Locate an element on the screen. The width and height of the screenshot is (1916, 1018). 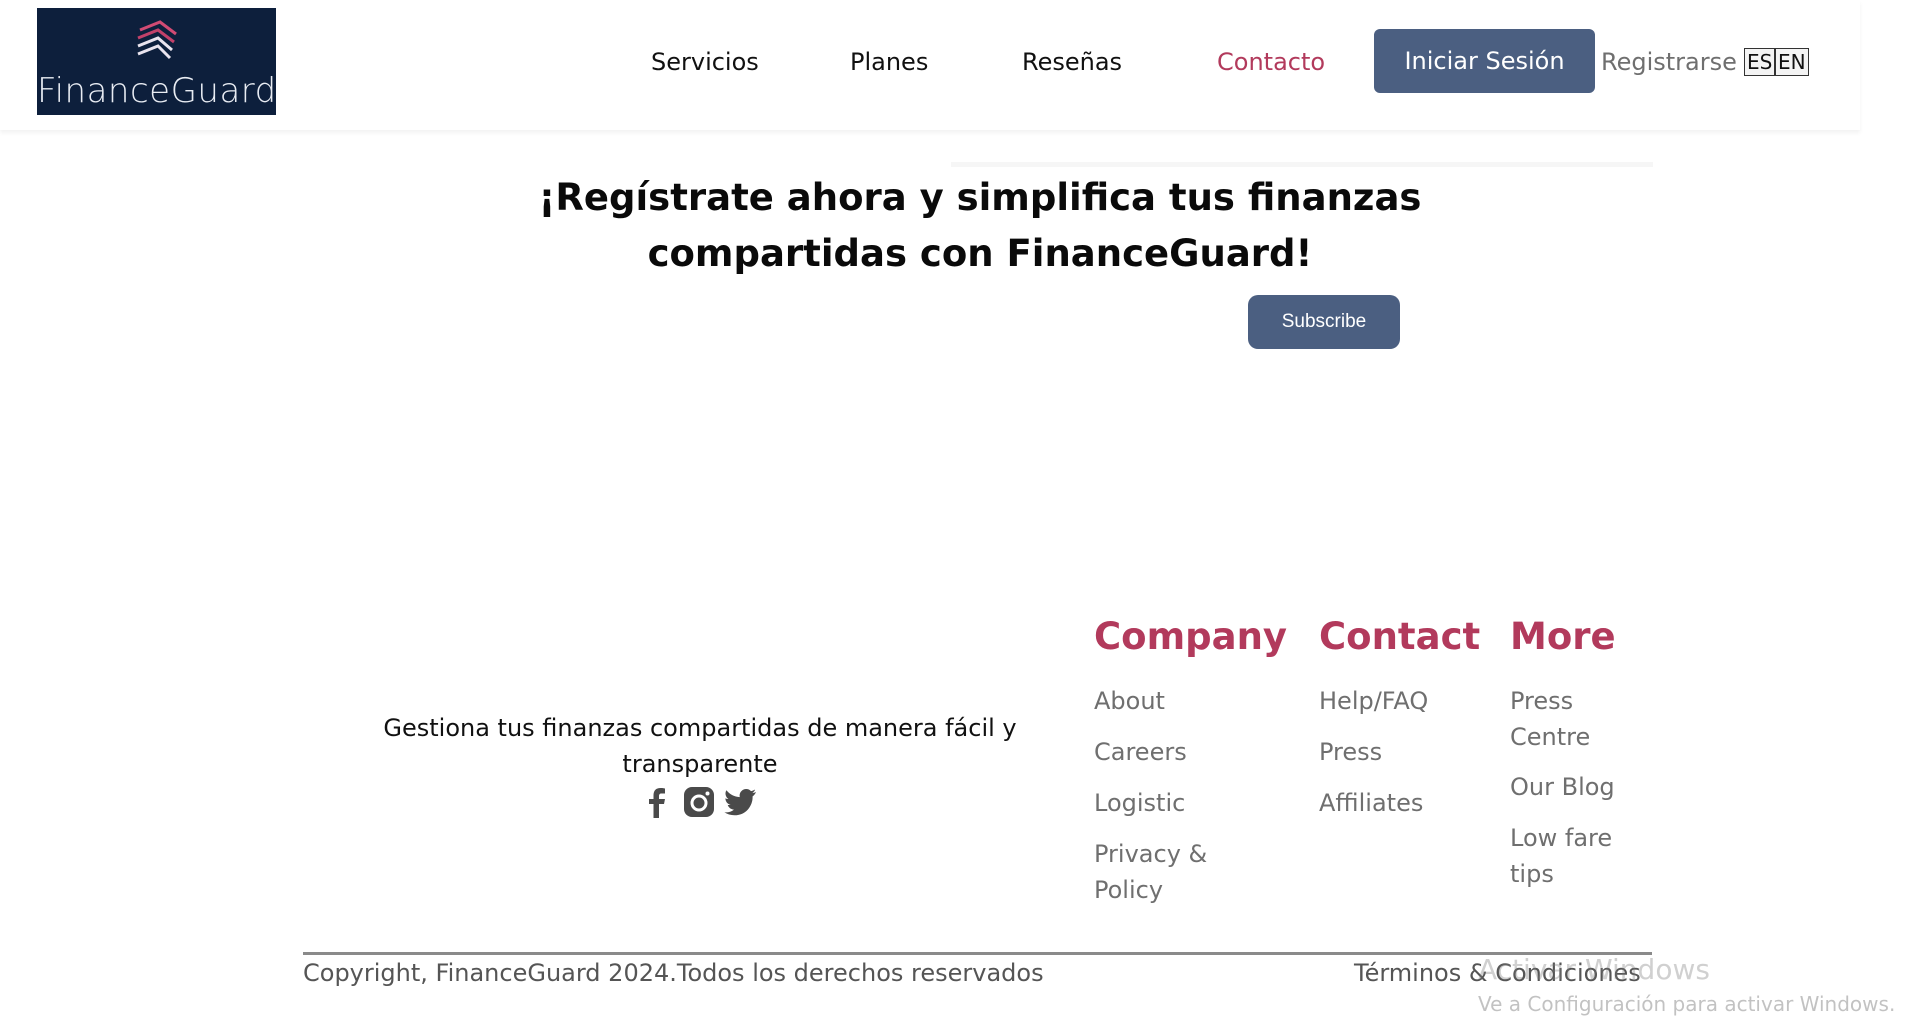
footer-link-careers: Careers is located at coordinates (1140, 752).